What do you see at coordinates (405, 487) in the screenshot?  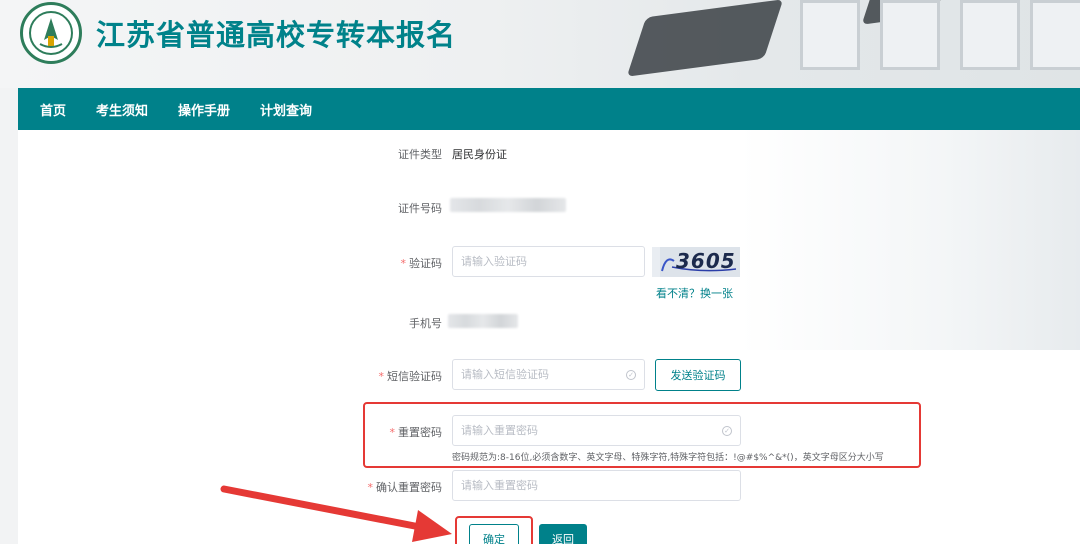 I see `confirm-password-label: * 确认重置密码` at bounding box center [405, 487].